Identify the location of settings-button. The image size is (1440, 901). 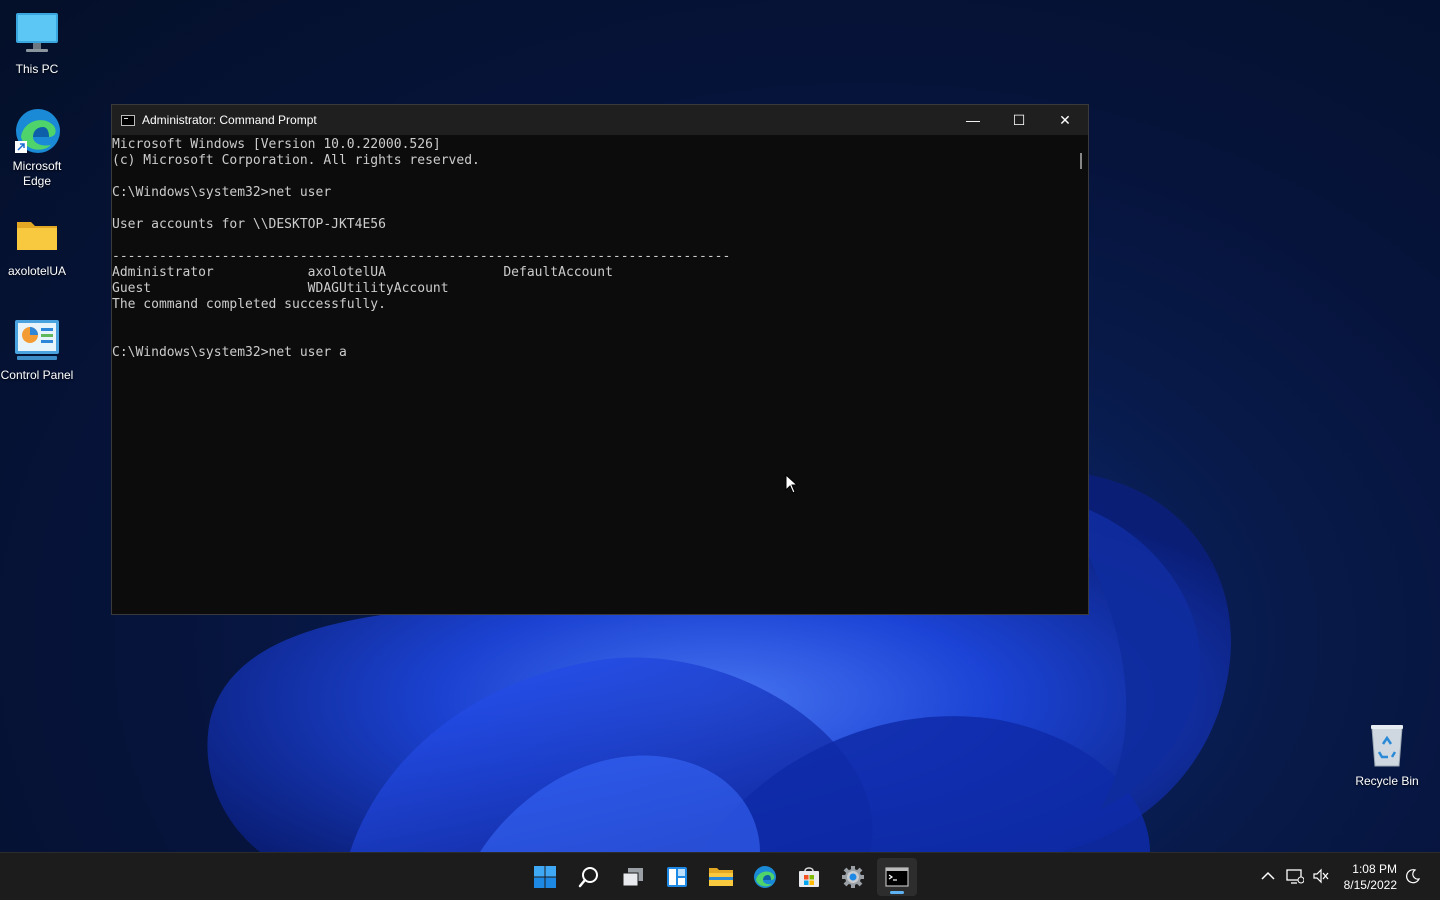
(853, 877).